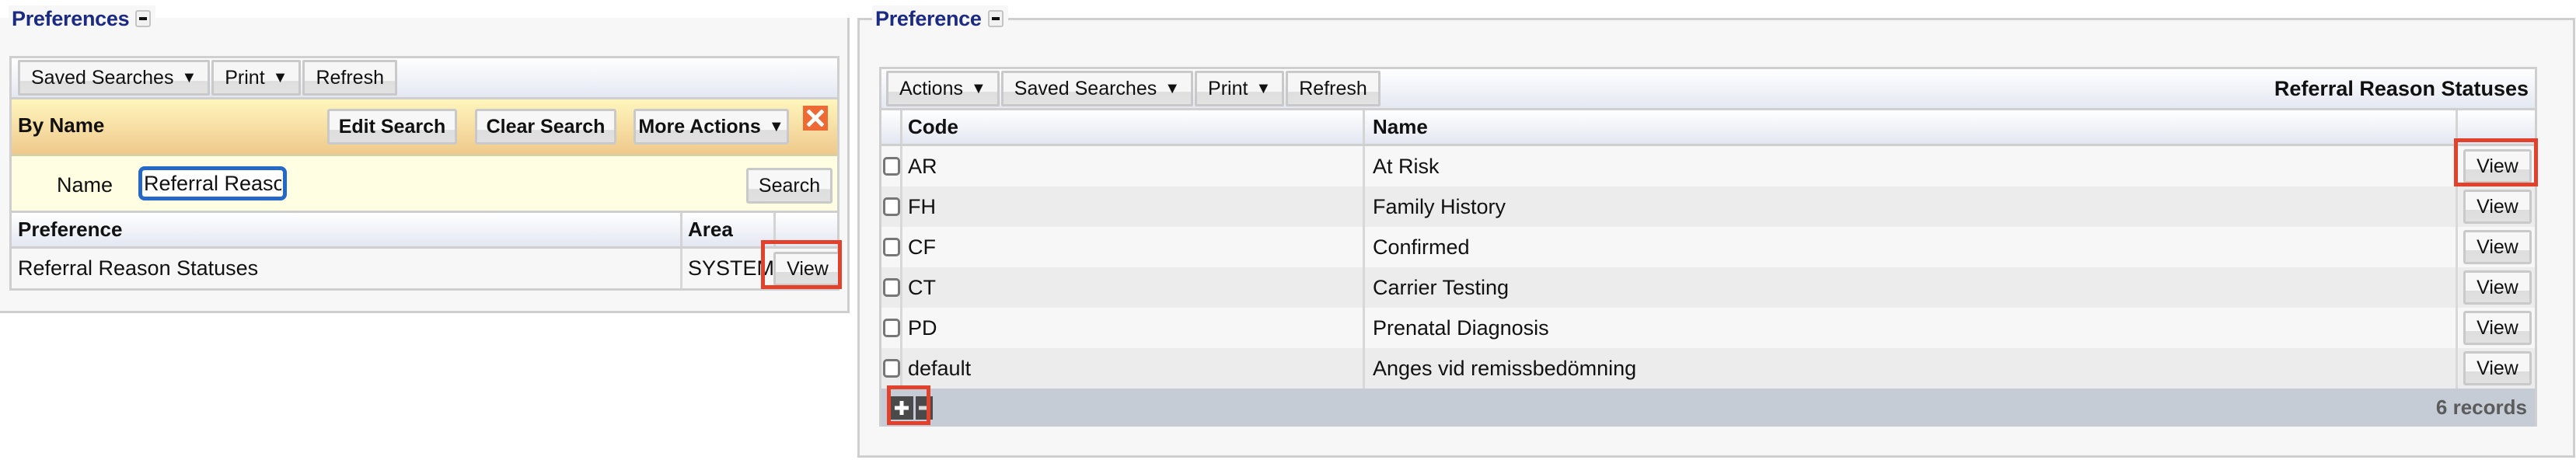  I want to click on clear-search-label: Clear Search, so click(546, 126).